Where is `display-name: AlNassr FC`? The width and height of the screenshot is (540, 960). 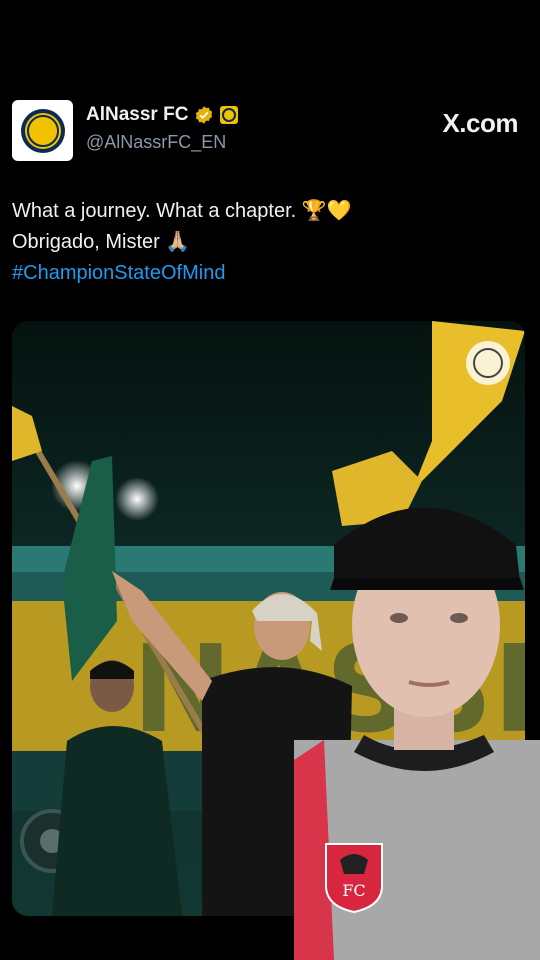
display-name: AlNassr FC is located at coordinates (137, 115).